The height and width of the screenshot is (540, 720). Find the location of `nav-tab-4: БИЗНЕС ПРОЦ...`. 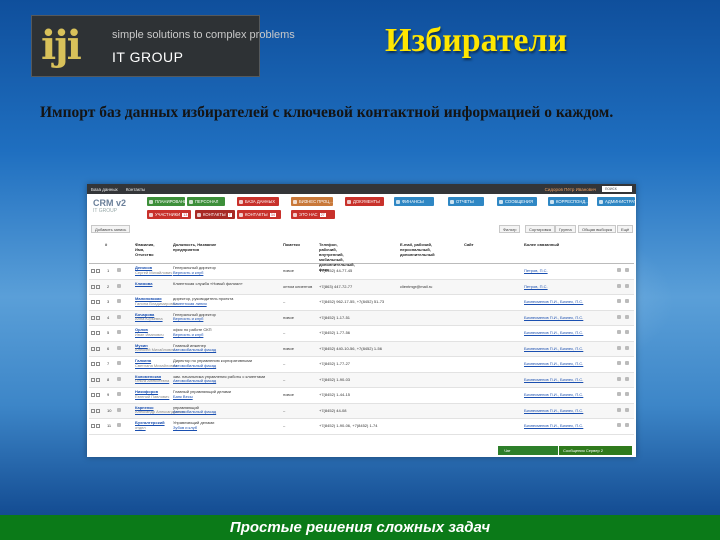

nav-tab-4: БИЗНЕС ПРОЦ... is located at coordinates (312, 201).